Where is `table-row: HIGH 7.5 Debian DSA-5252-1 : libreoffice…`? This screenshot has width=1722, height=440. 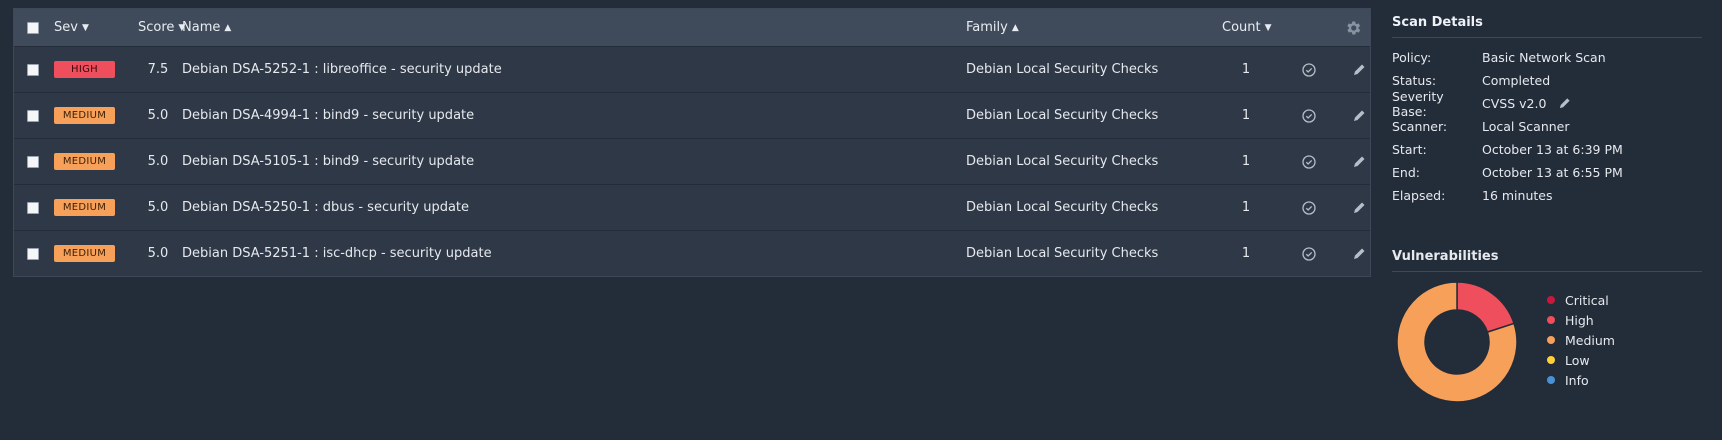 table-row: HIGH 7.5 Debian DSA-5252-1 : libreoffice… is located at coordinates (692, 69).